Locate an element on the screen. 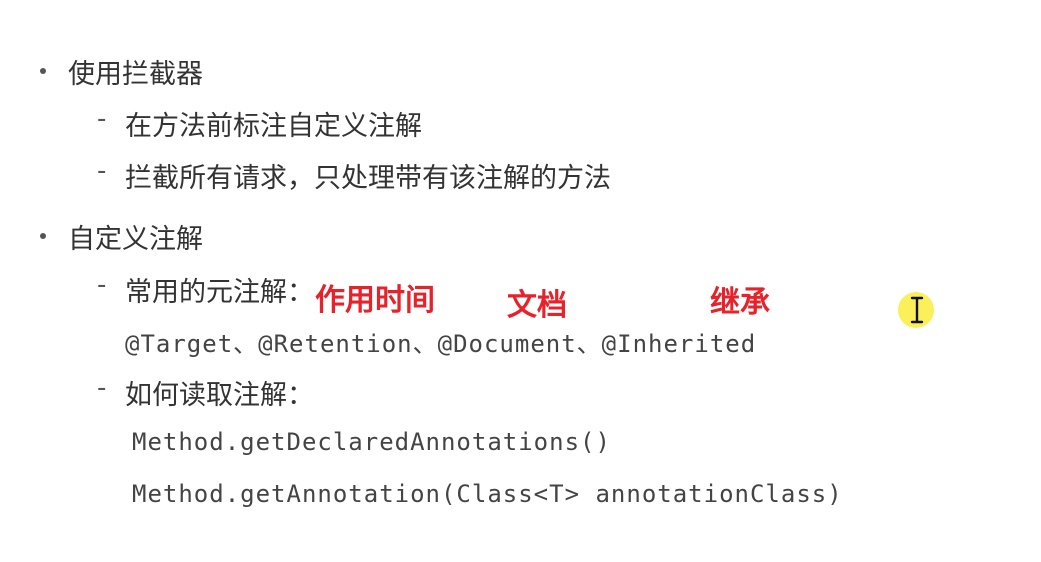 The width and height of the screenshot is (1041, 562). section-title-interceptor: 使用拦截器 is located at coordinates (135, 74).